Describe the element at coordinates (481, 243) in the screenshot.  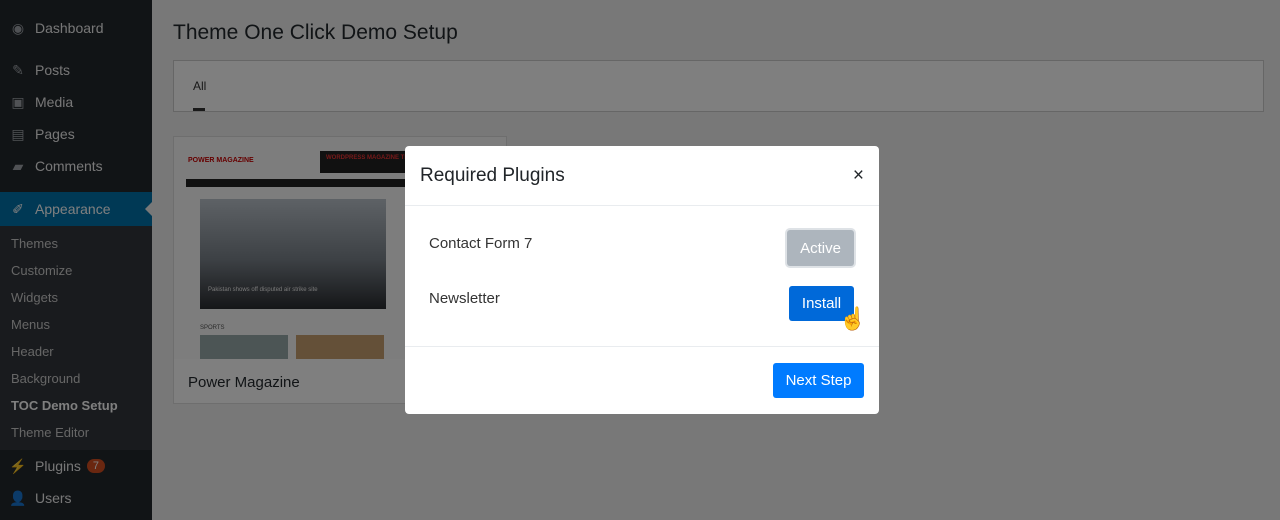
I see `plugin-name: Contact Form 7` at that location.